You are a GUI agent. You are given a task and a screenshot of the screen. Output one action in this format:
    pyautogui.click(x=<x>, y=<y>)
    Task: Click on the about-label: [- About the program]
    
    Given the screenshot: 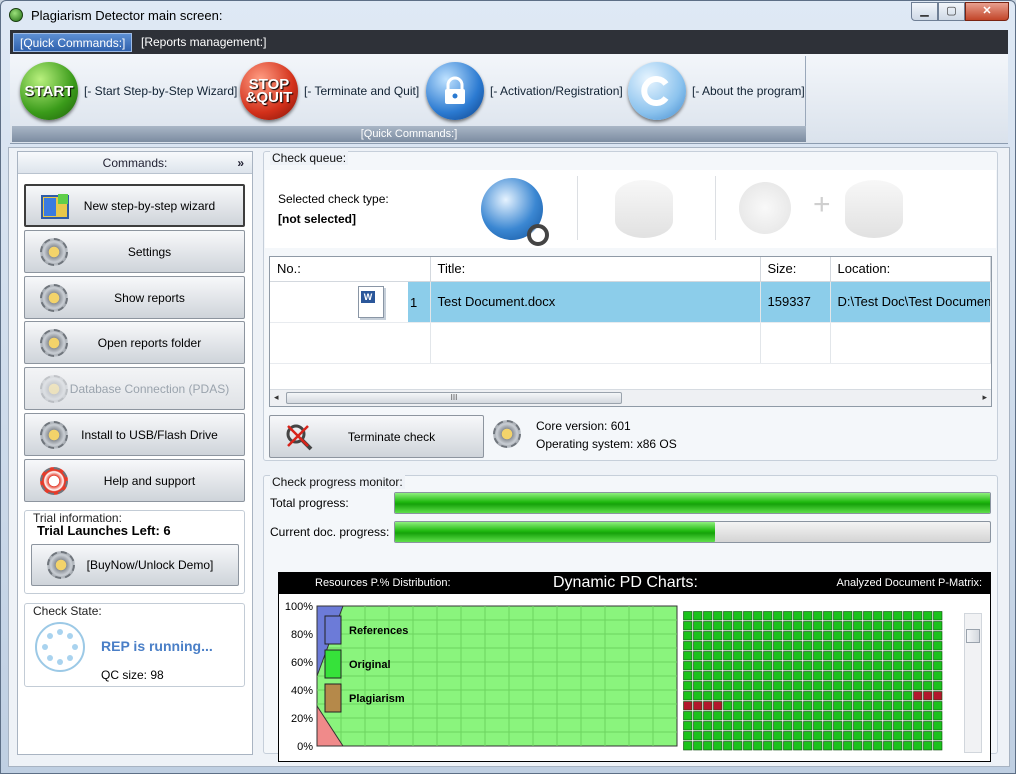 What is the action you would take?
    pyautogui.click(x=748, y=91)
    